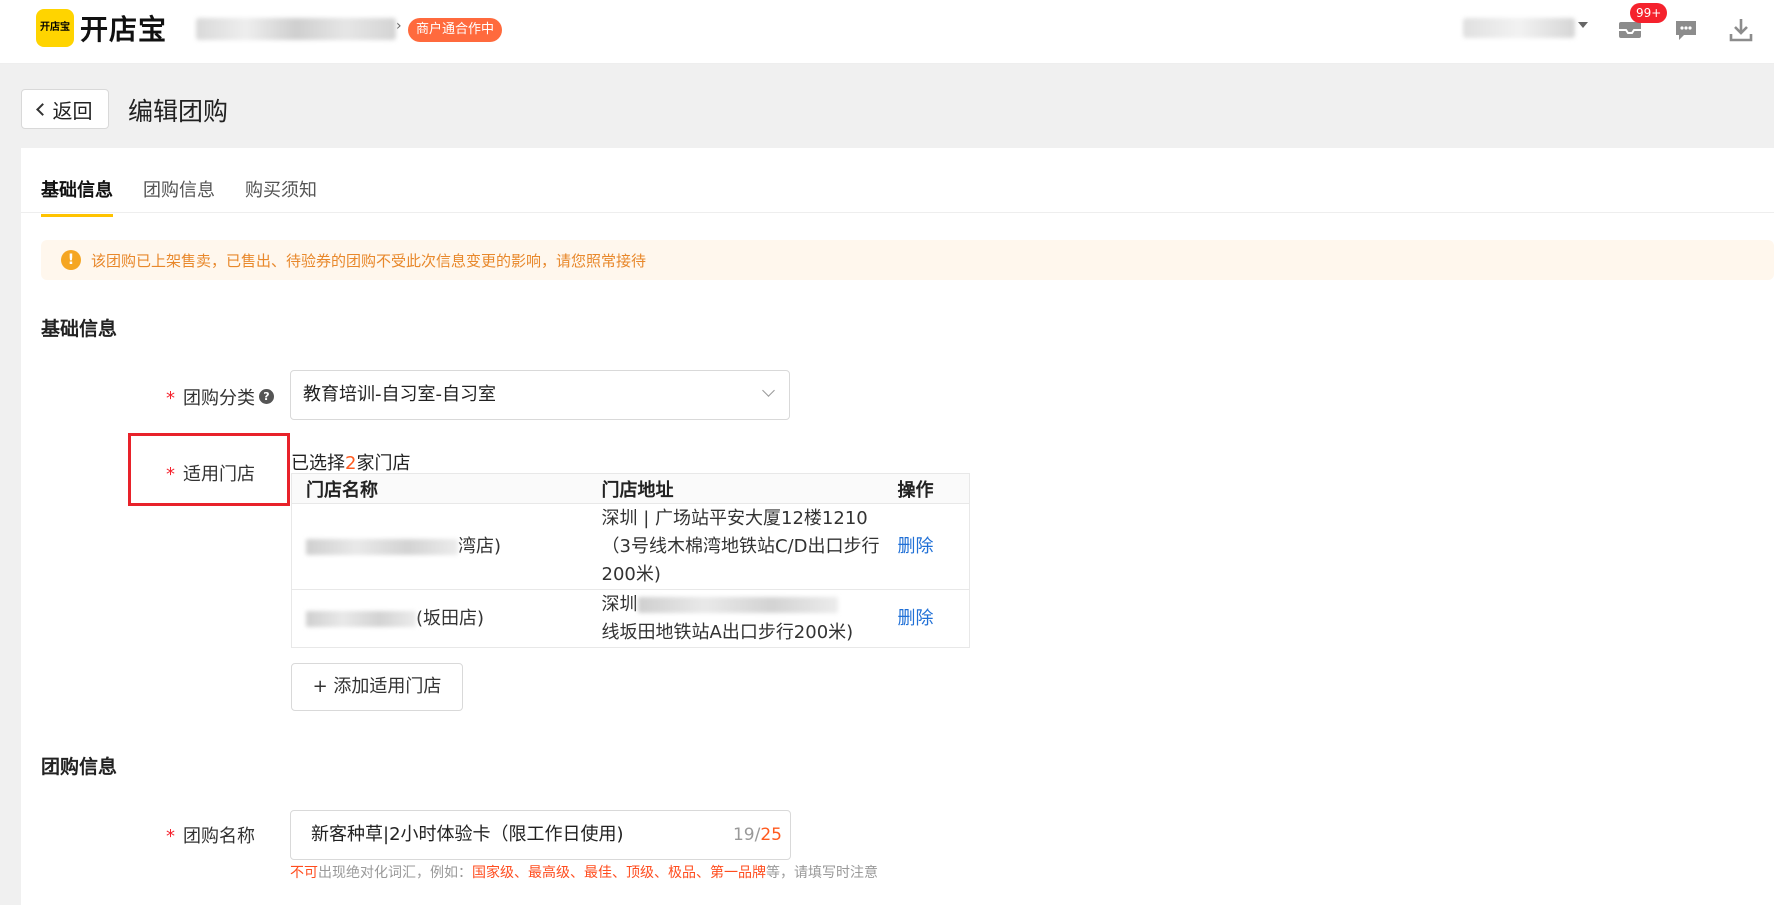 This screenshot has height=905, width=1774. I want to click on table-row: (坂田店) 深圳 线坂田地铁站A出口步行200米) 删除, so click(630, 618).